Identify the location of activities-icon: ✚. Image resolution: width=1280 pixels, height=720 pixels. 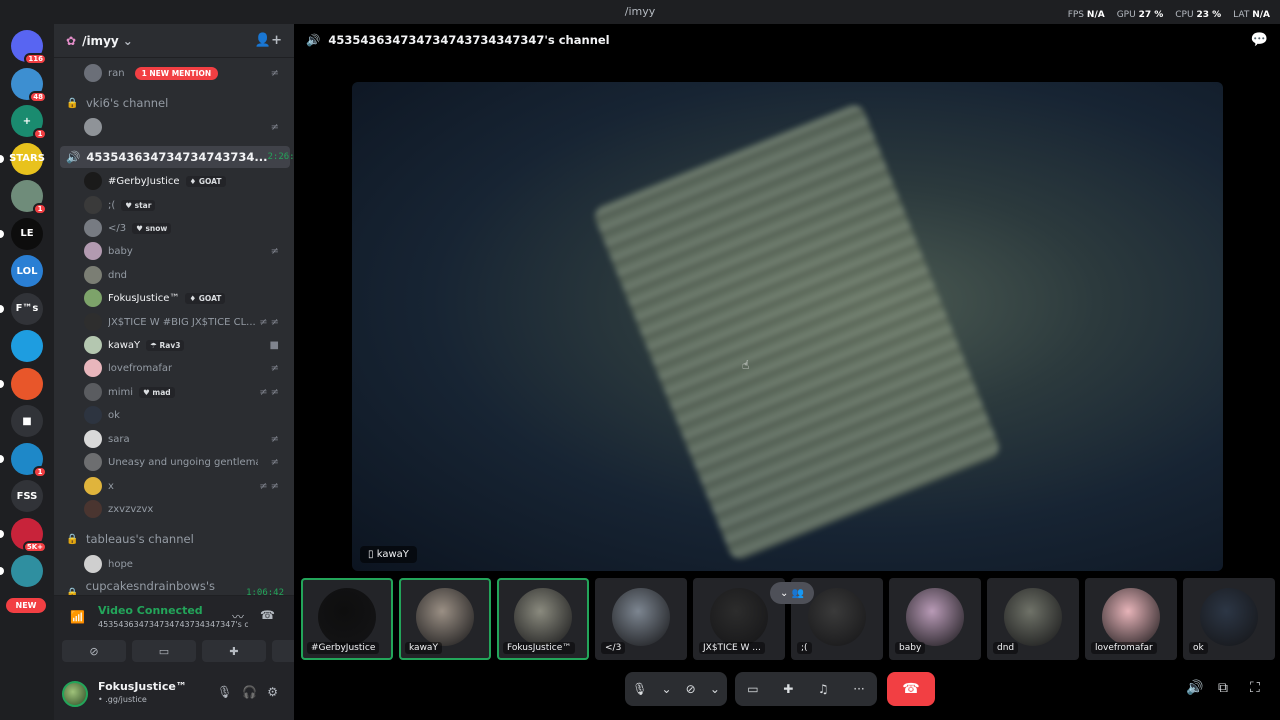
(788, 689).